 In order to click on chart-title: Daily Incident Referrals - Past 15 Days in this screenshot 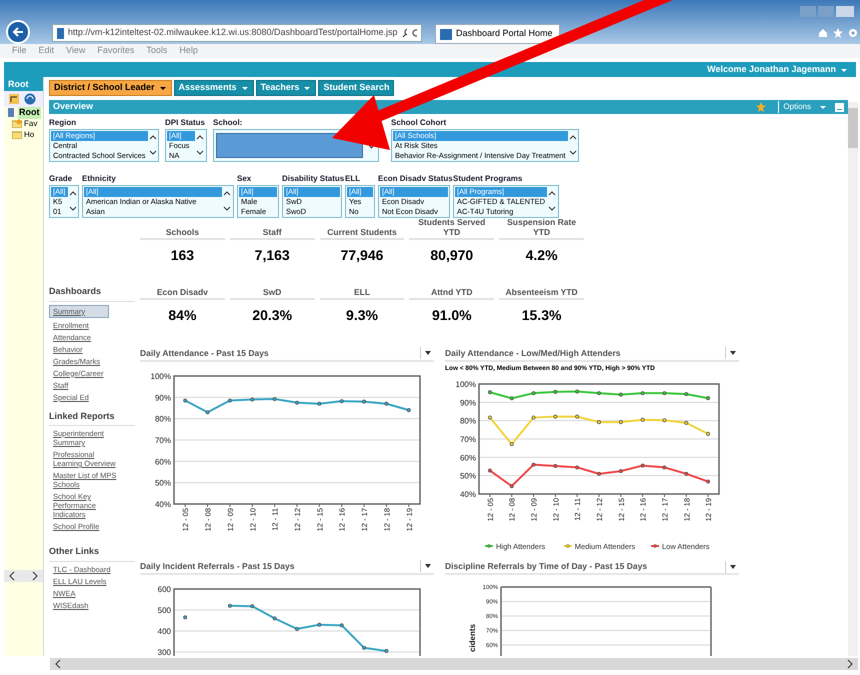, I will do `click(218, 566)`.